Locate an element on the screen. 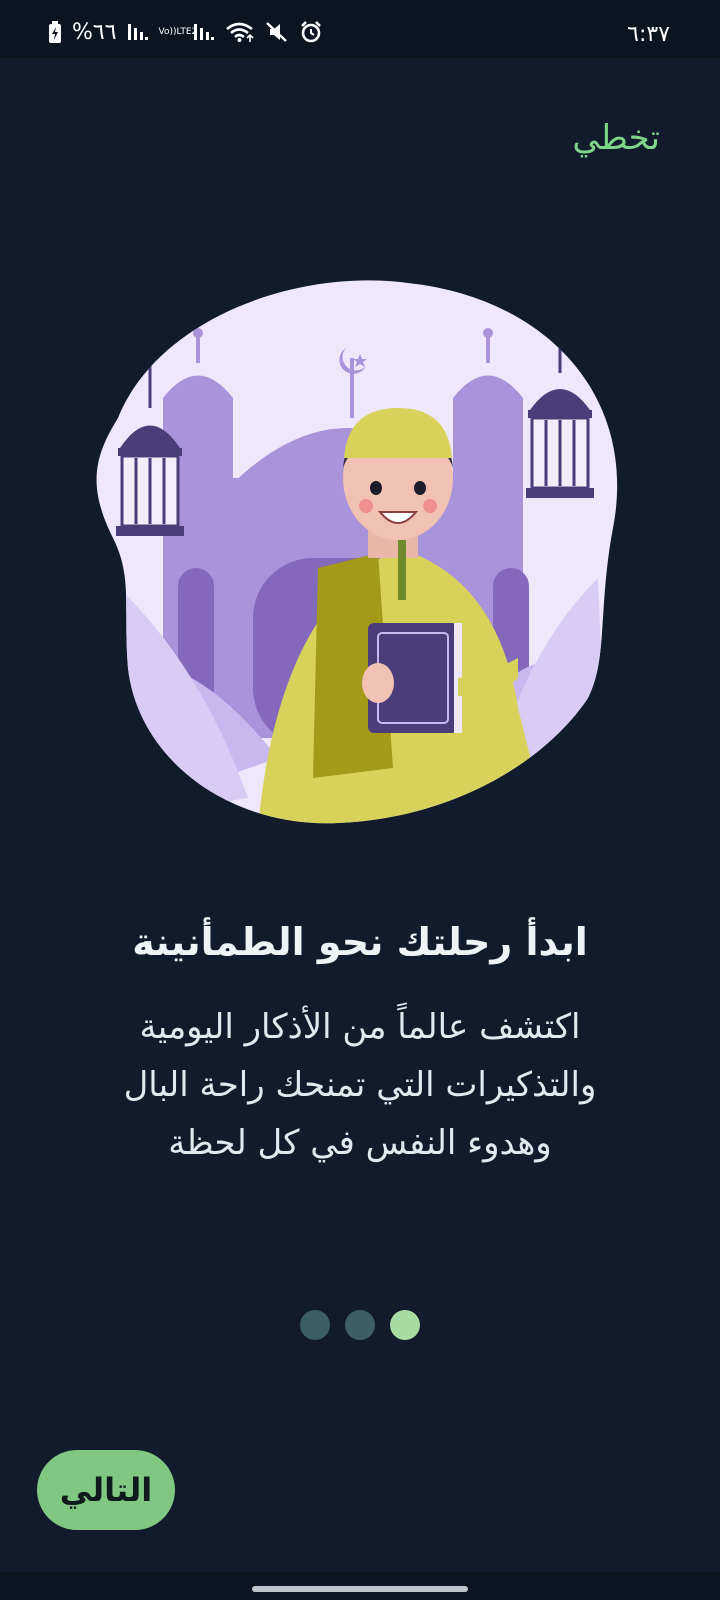 The width and height of the screenshot is (720, 1600). lte-top-label: Vo)) is located at coordinates (167, 31).